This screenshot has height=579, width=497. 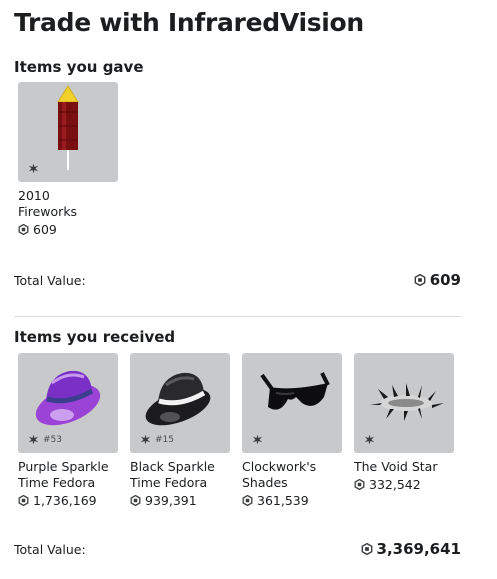 What do you see at coordinates (95, 337) in the screenshot?
I see `received-heading: Items you received` at bounding box center [95, 337].